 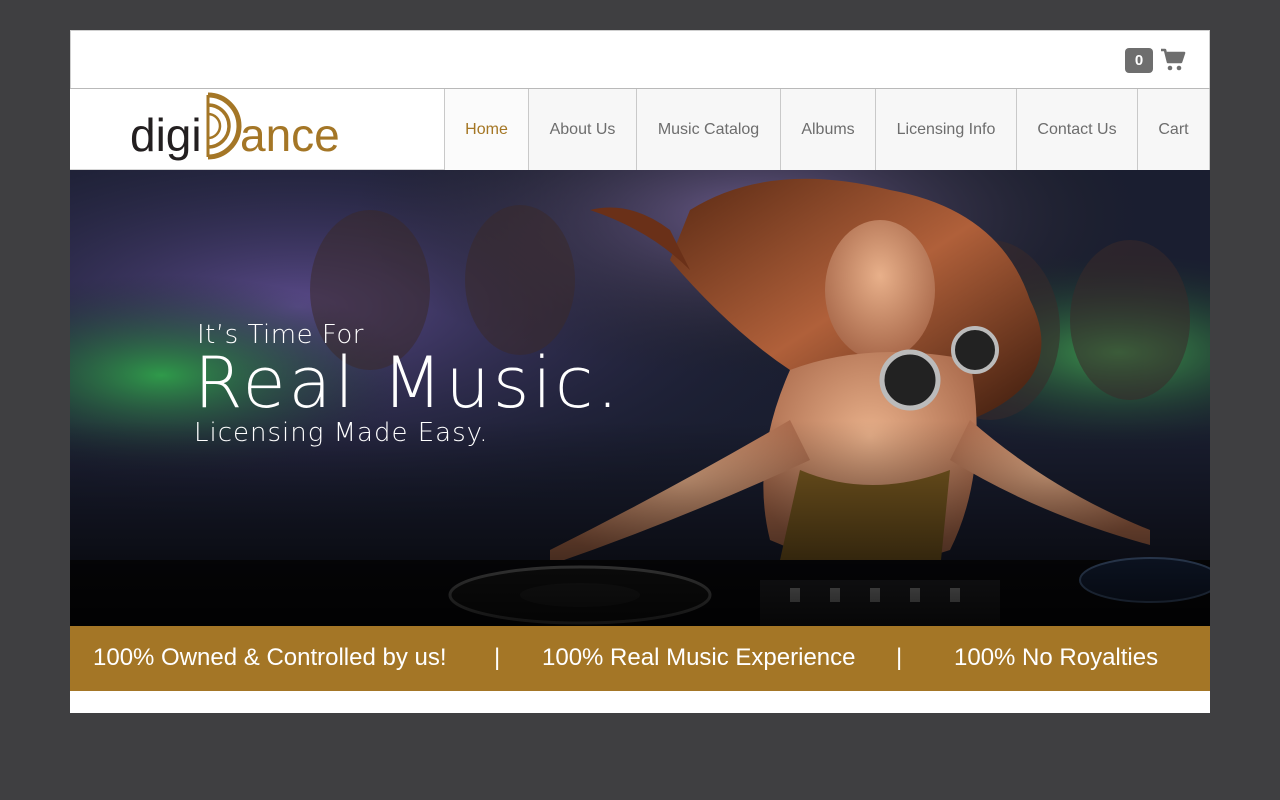 What do you see at coordinates (945, 129) in the screenshot?
I see `nav-licensing-info: Licensing Info` at bounding box center [945, 129].